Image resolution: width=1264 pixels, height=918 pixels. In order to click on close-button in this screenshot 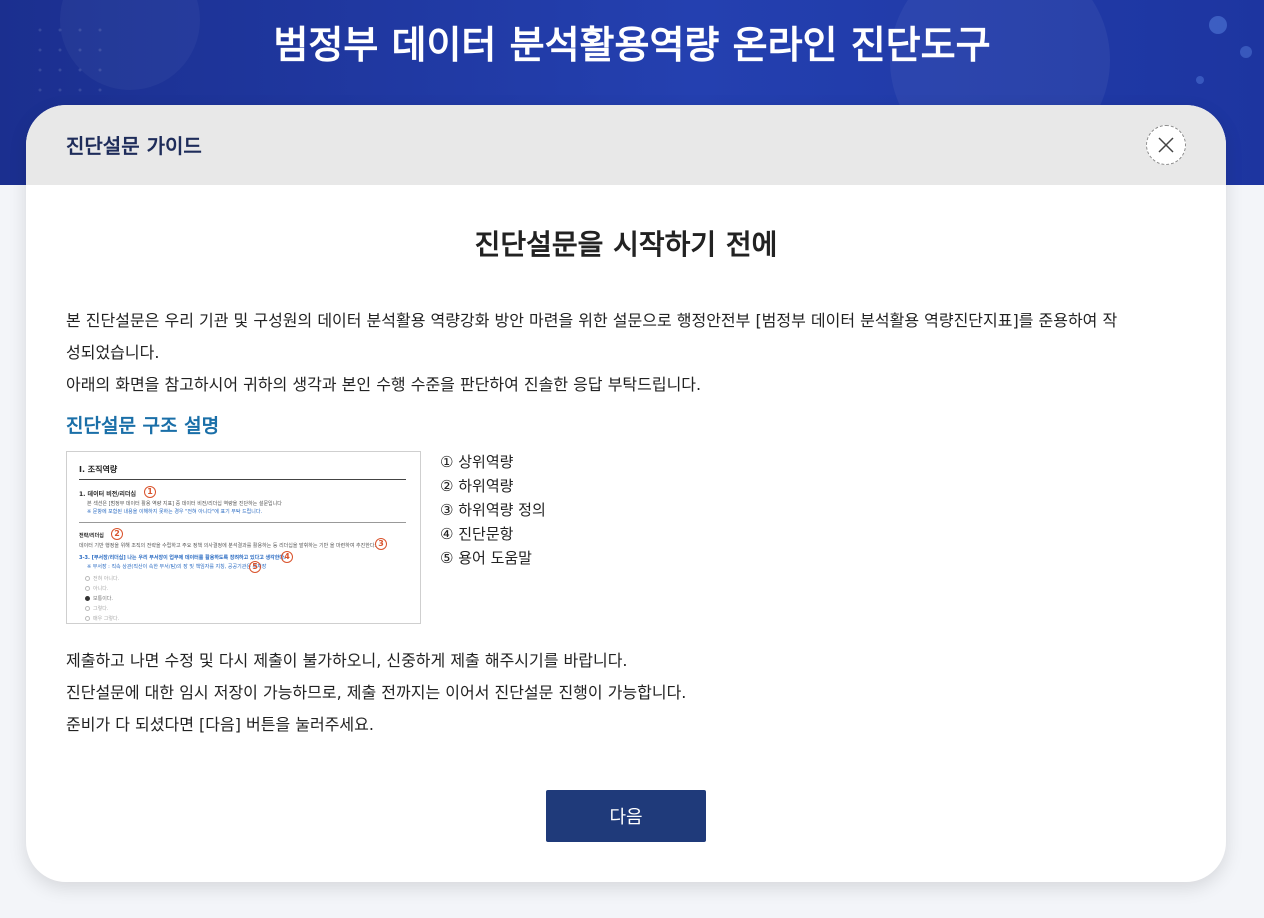, I will do `click(1166, 145)`.